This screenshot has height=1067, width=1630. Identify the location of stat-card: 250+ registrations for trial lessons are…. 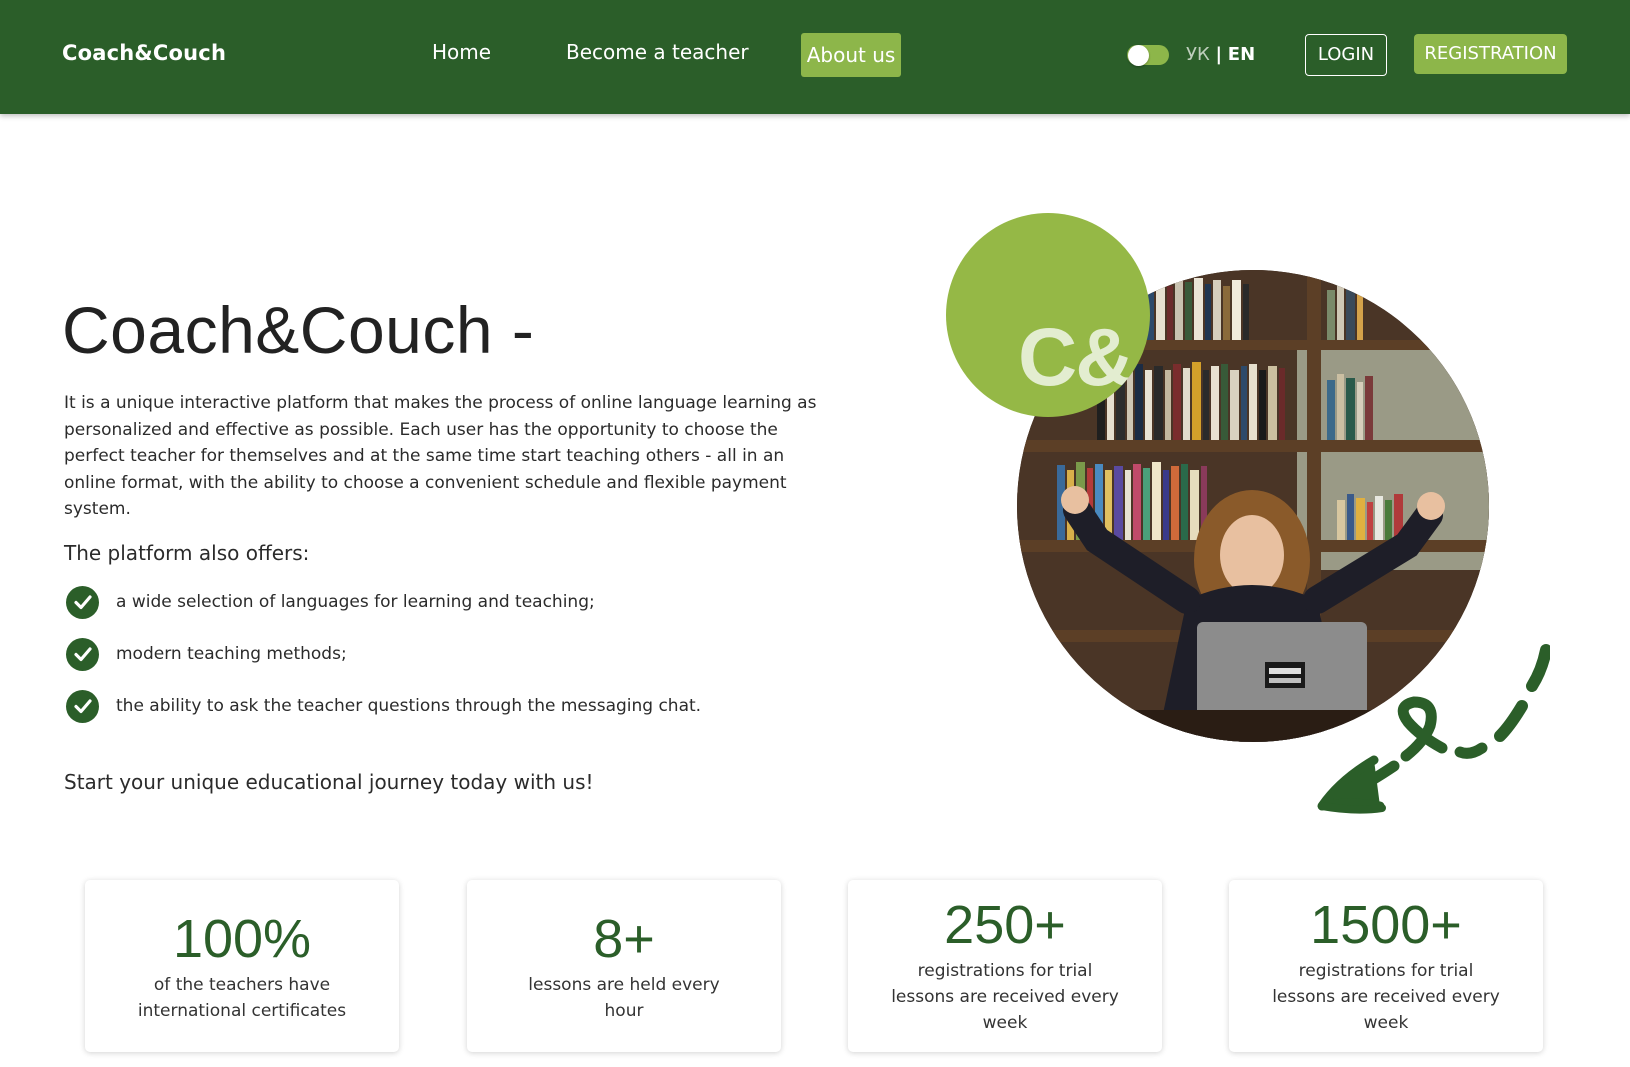
(1005, 966).